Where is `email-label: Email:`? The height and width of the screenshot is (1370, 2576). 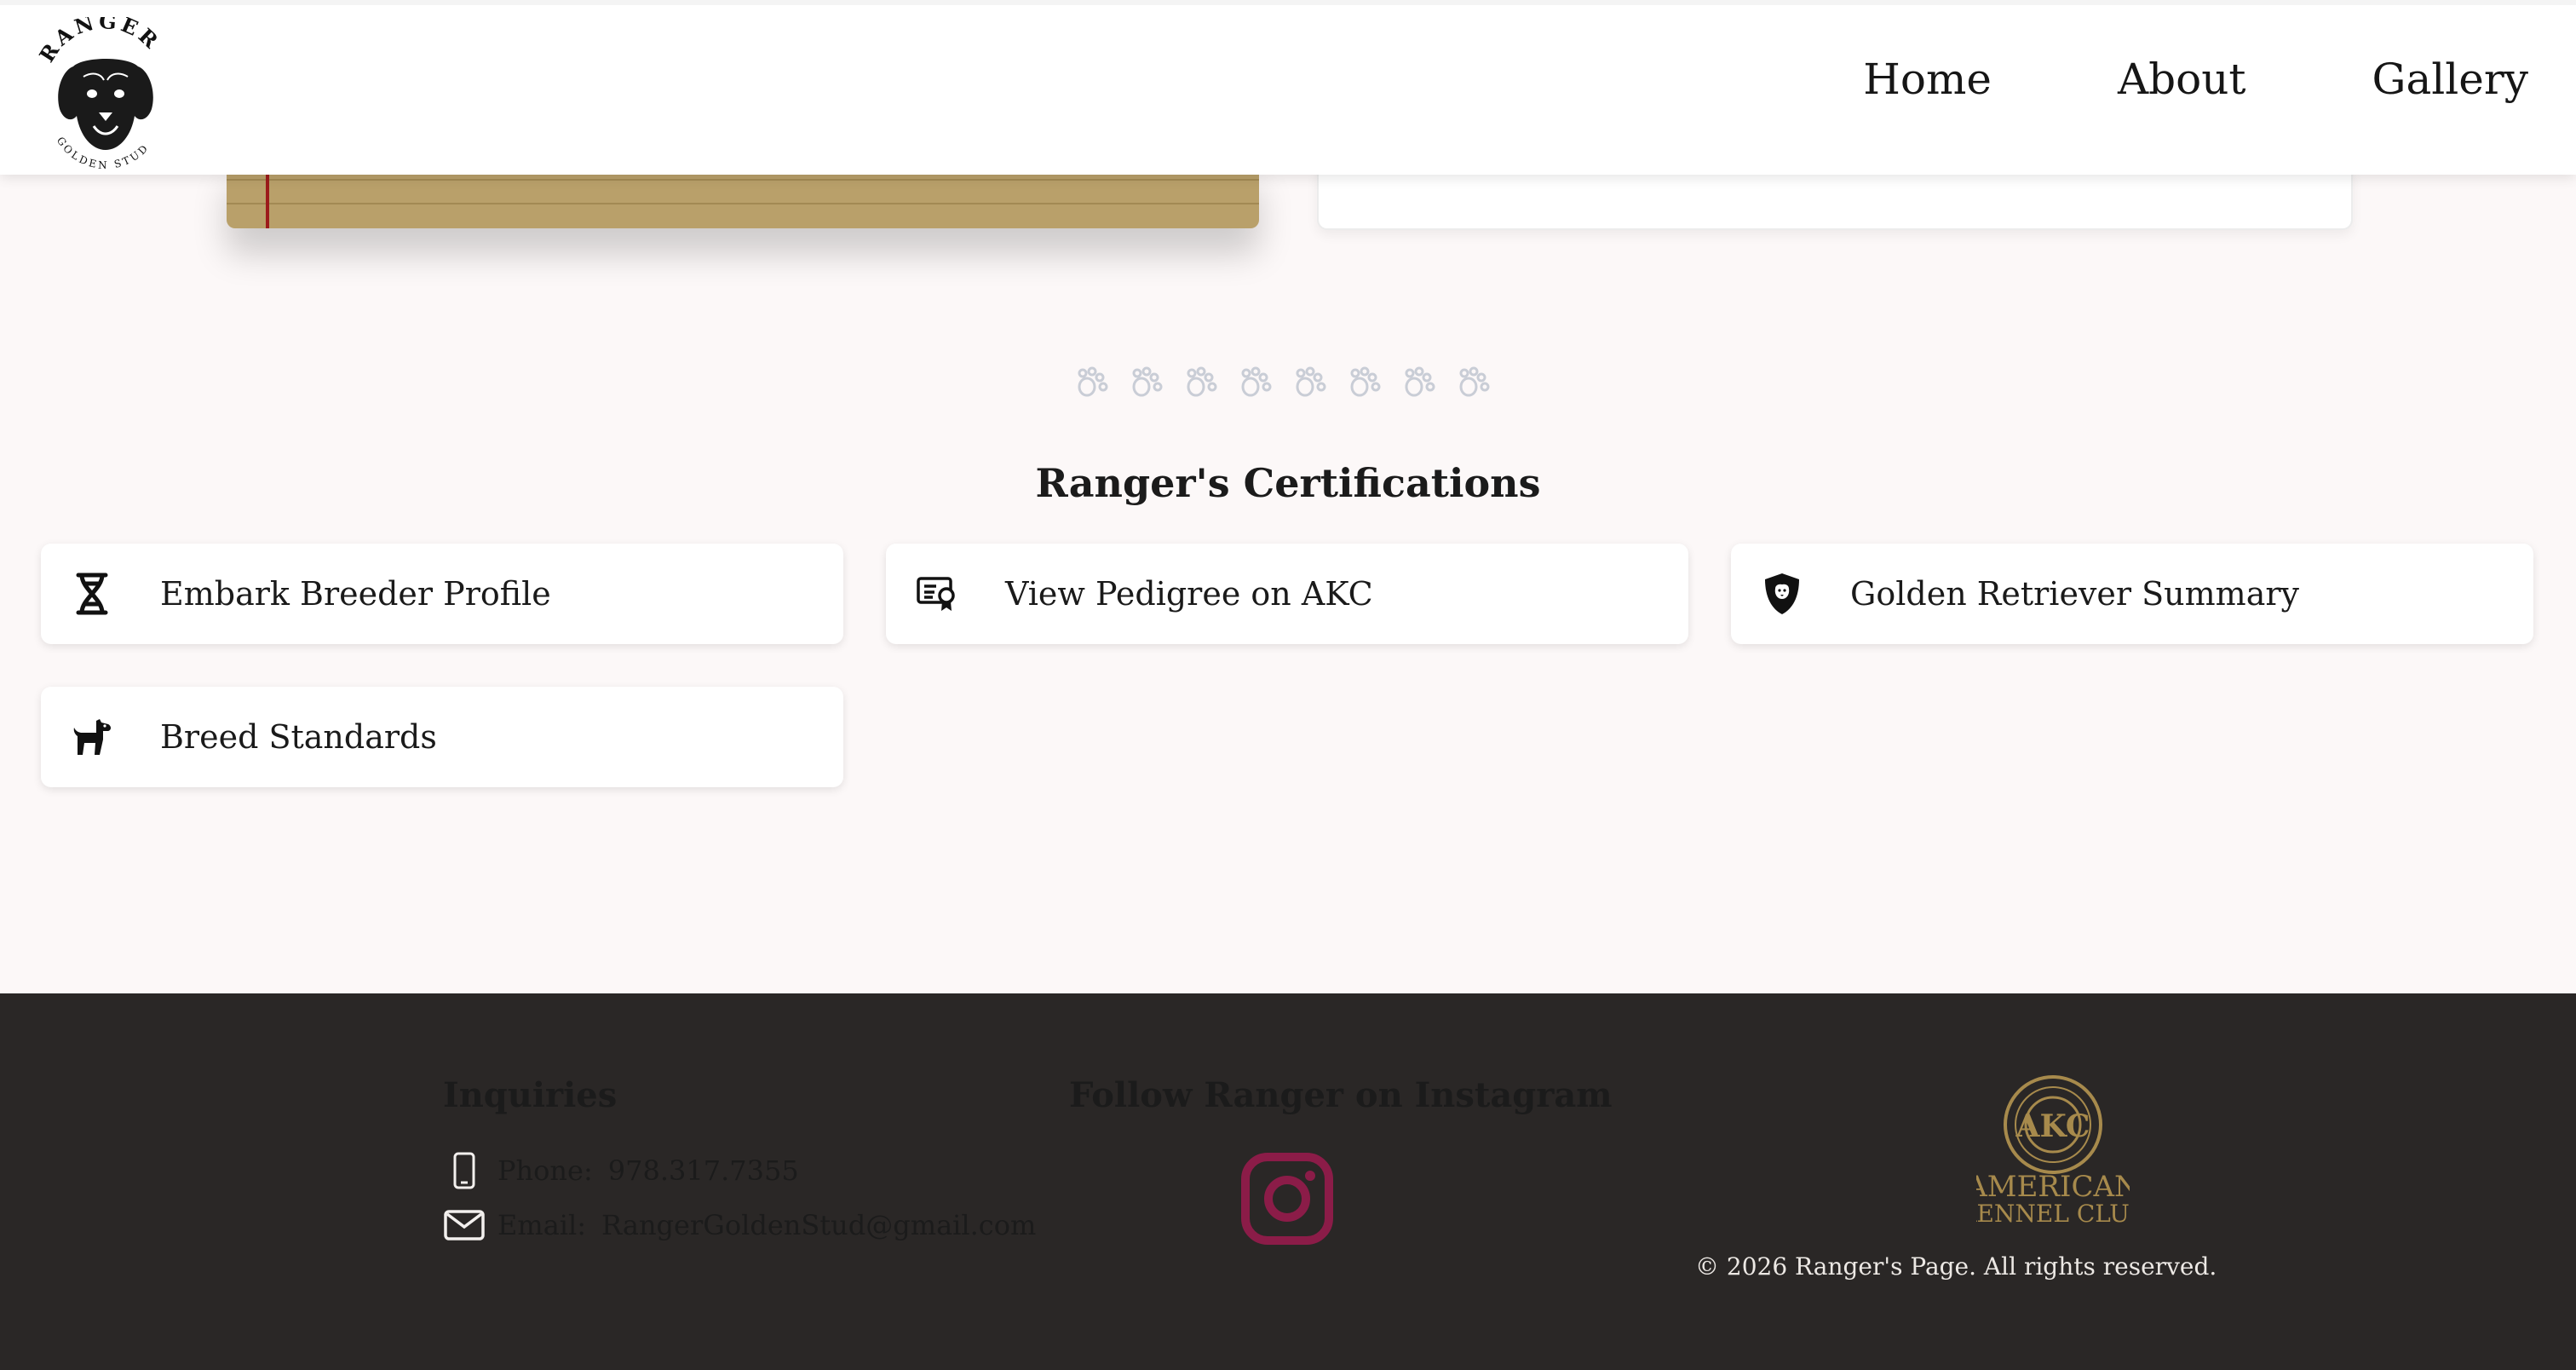
email-label: Email: is located at coordinates (542, 1225).